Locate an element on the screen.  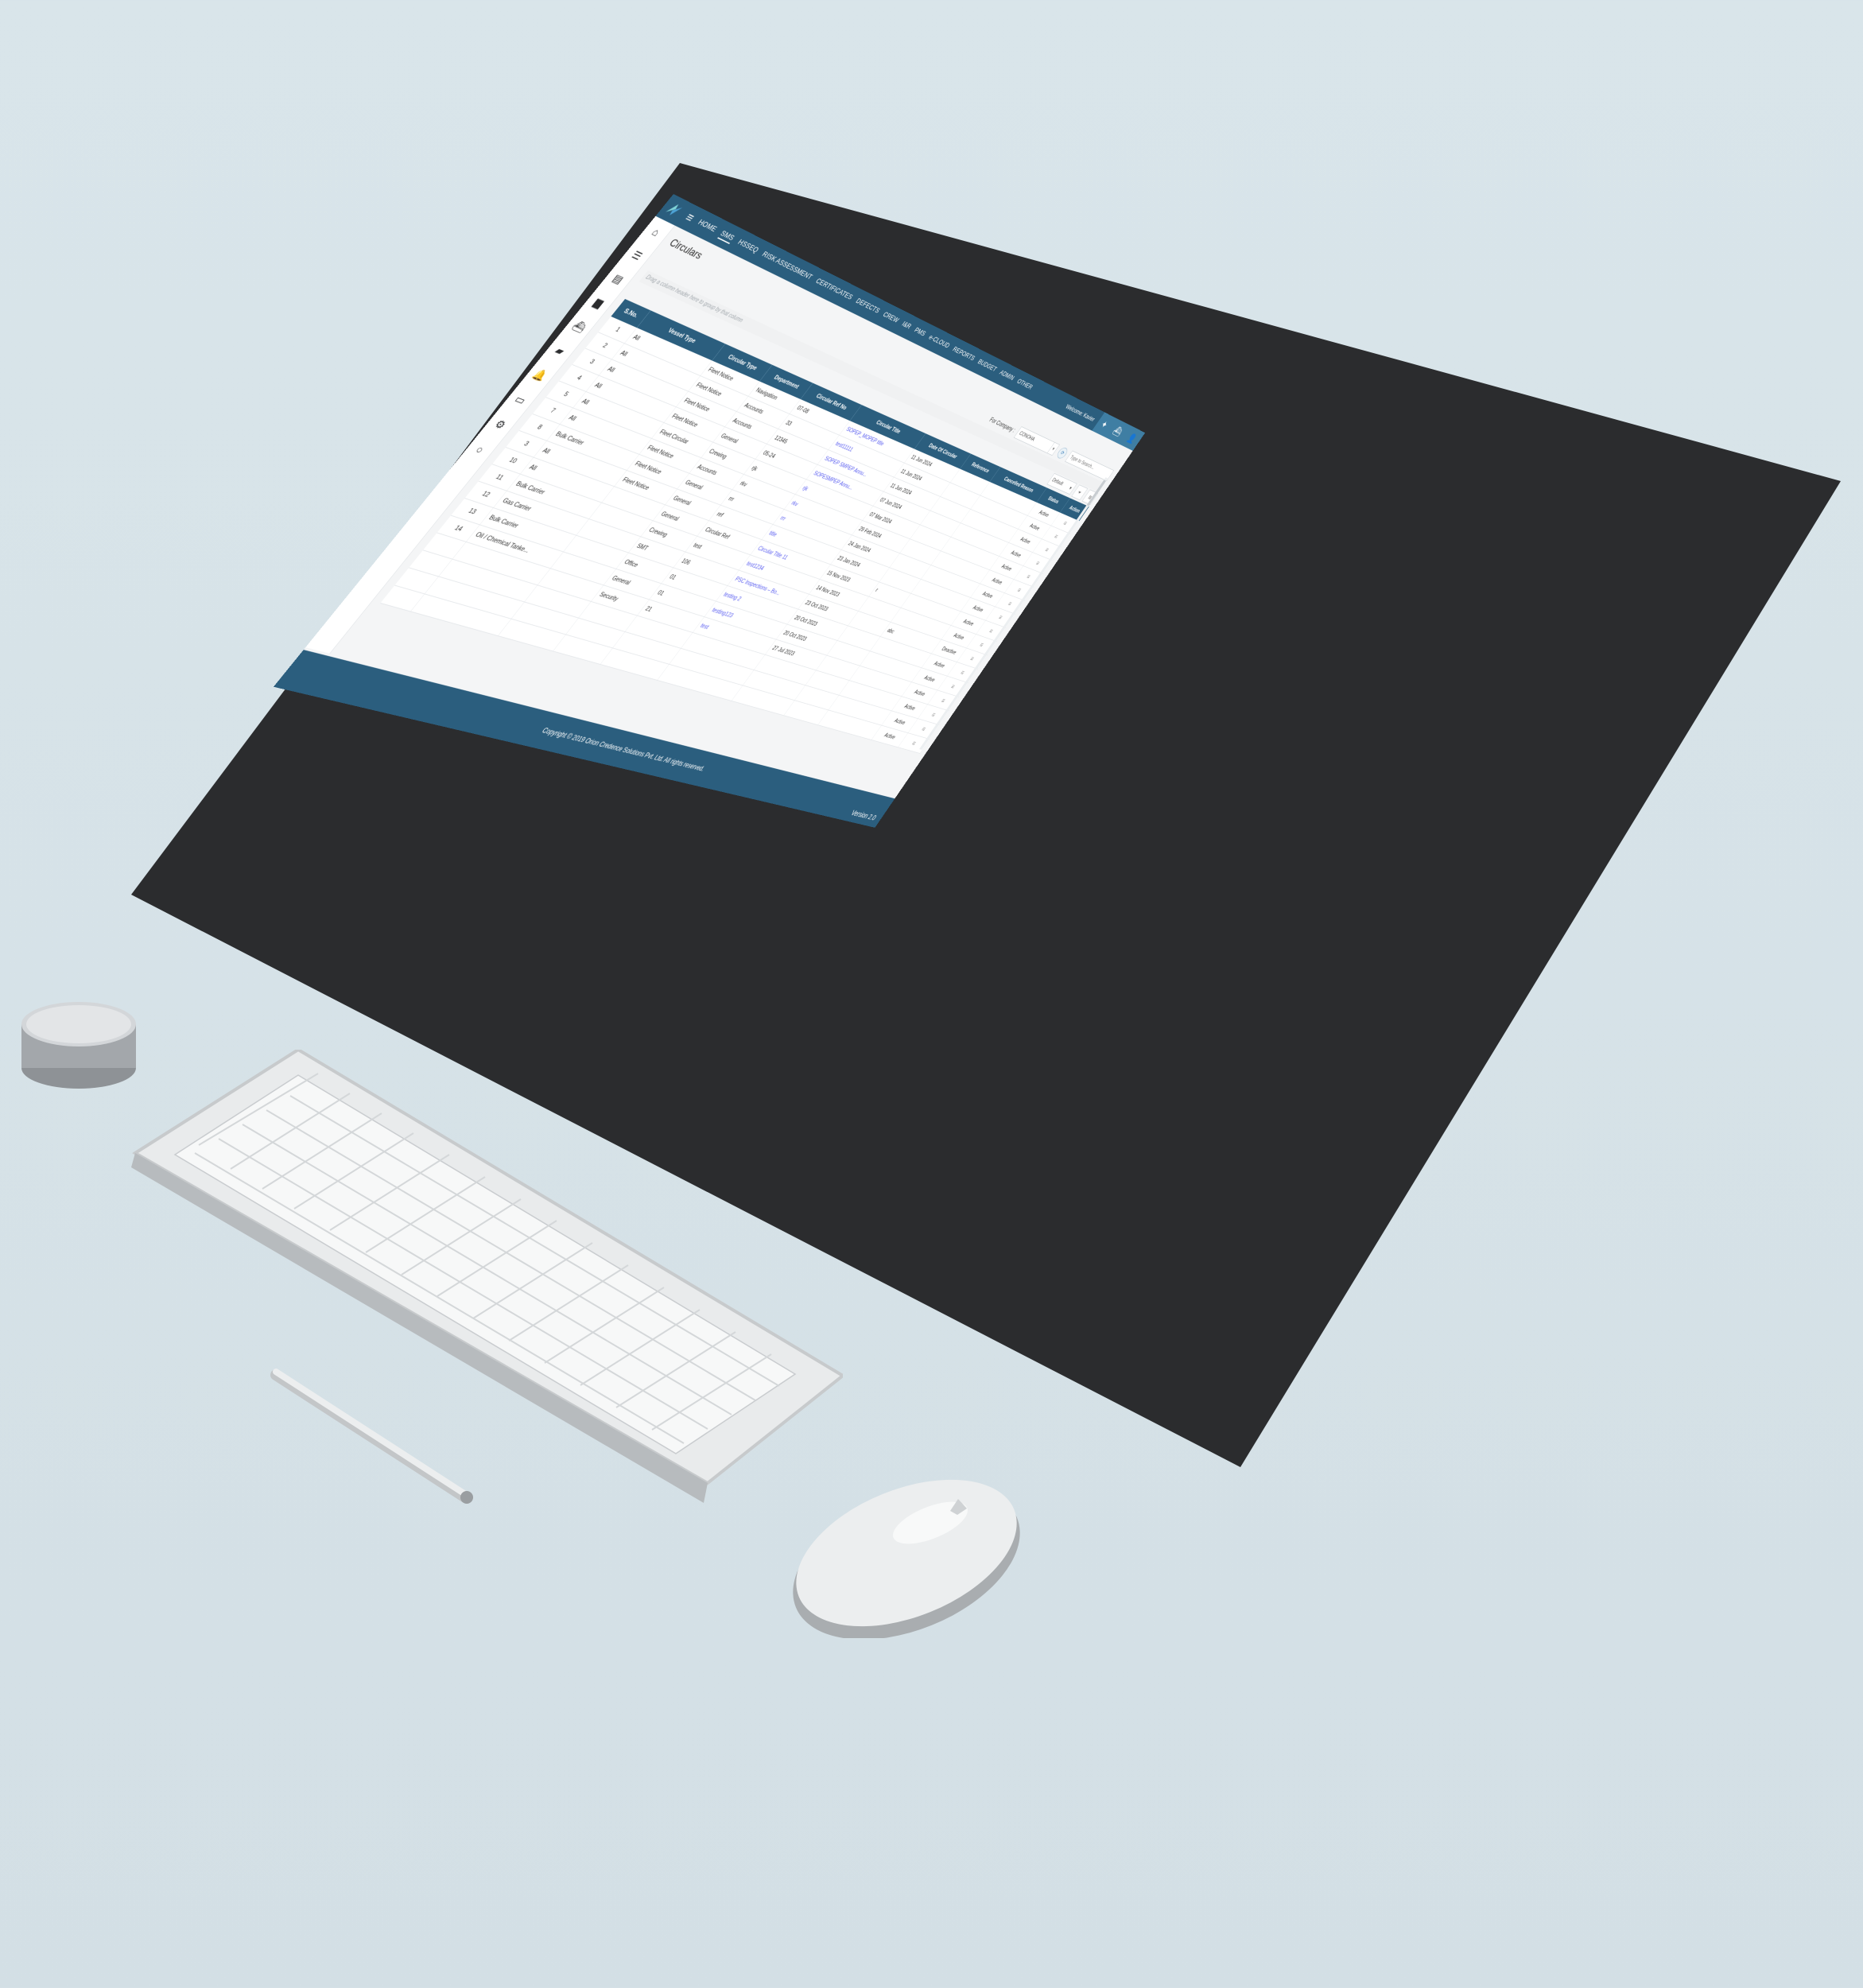
nav-item-reports: REPORTS is located at coordinates (963, 354).